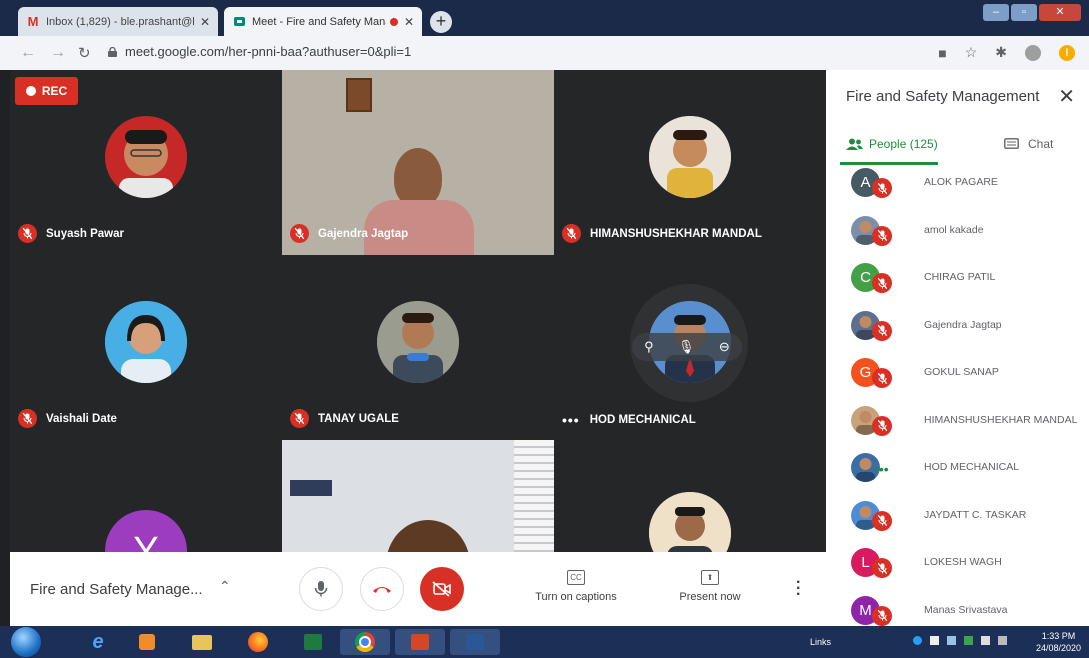 The height and width of the screenshot is (658, 1089). I want to click on wall-frame, so click(359, 95).